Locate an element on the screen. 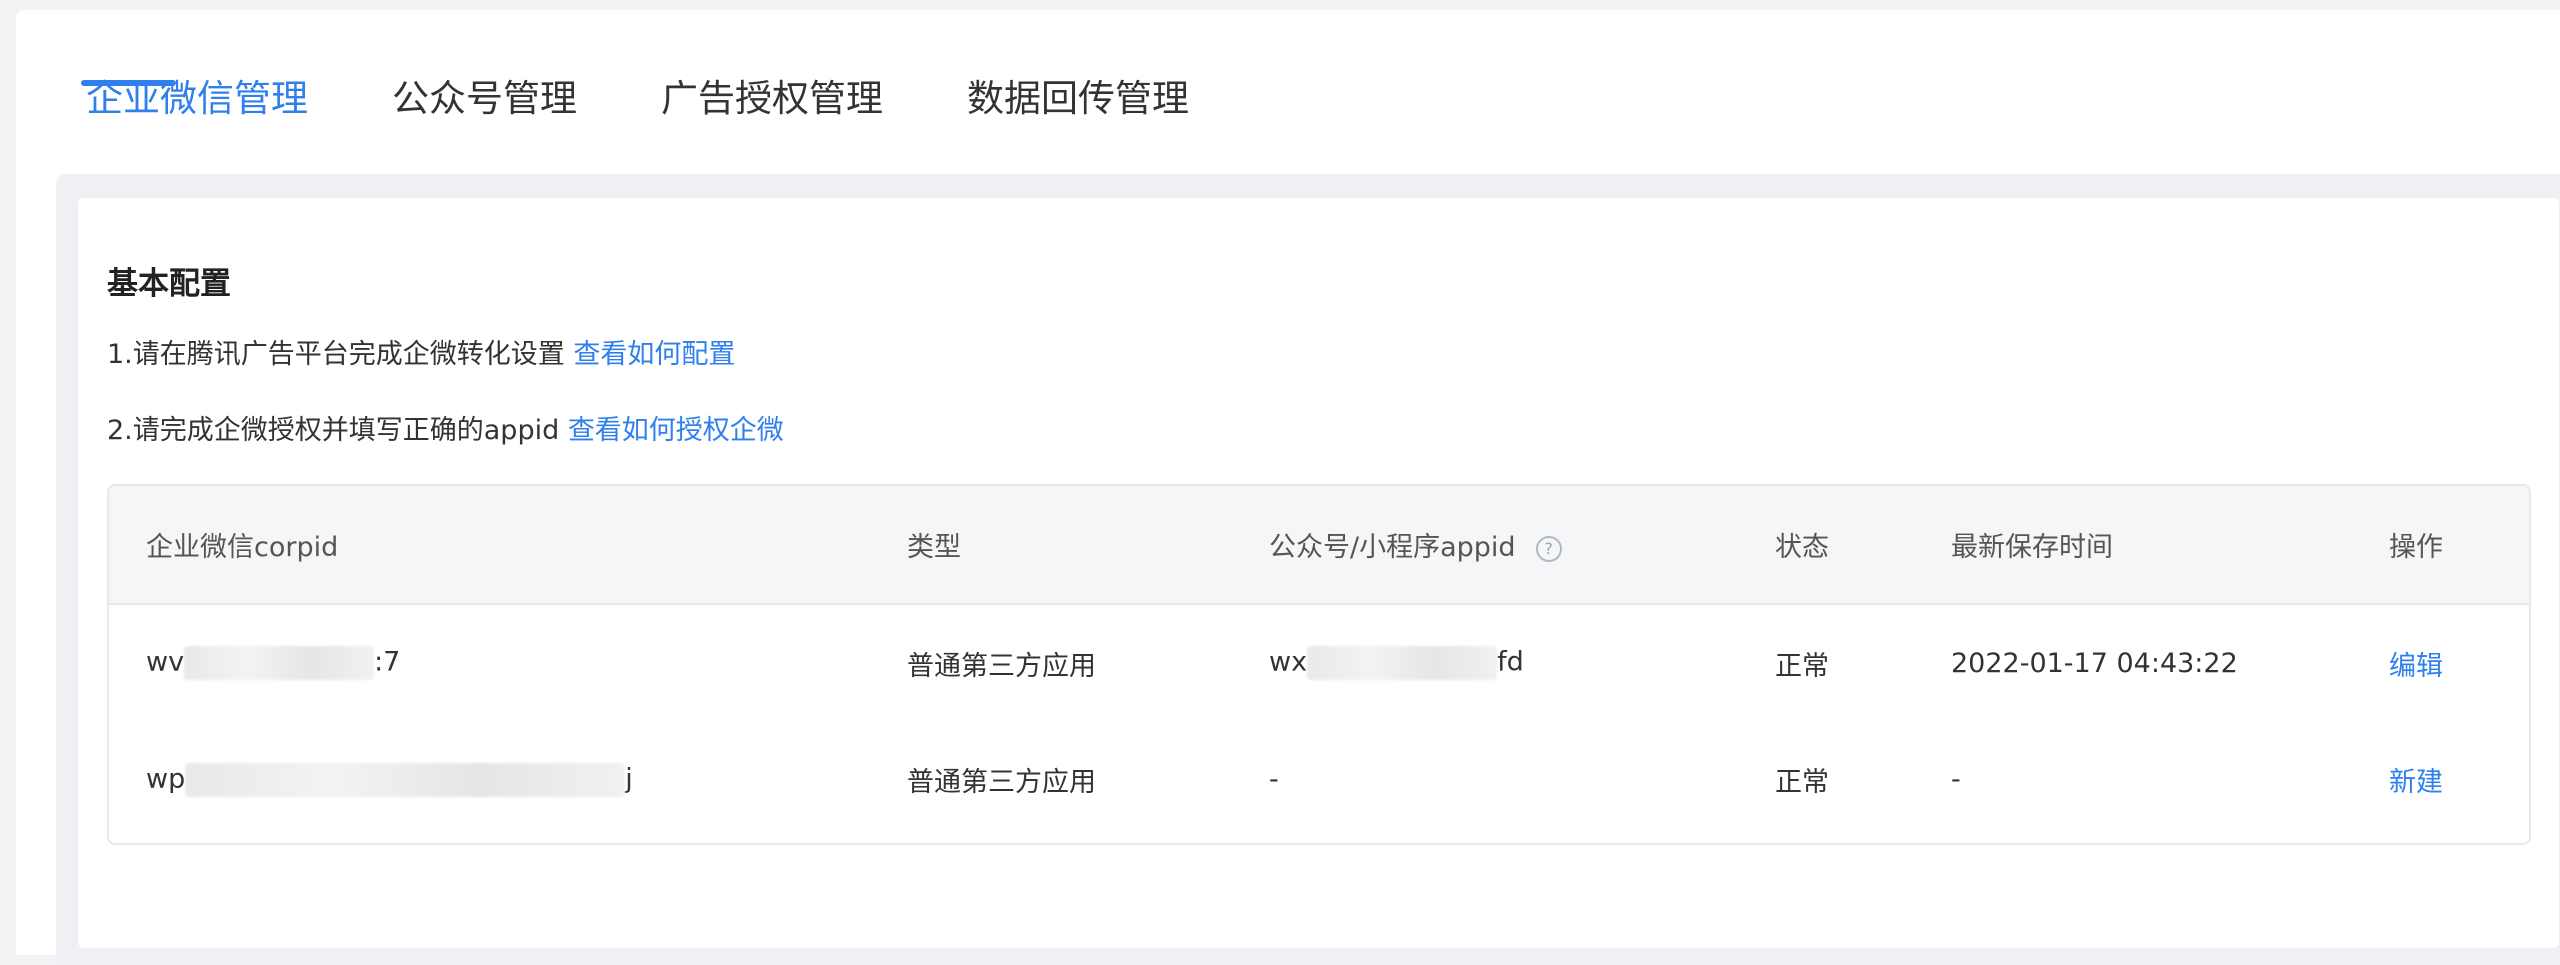 Image resolution: width=2560 pixels, height=965 pixels. how-to-authorize-link: 查看如何授权企微 is located at coordinates (676, 430).